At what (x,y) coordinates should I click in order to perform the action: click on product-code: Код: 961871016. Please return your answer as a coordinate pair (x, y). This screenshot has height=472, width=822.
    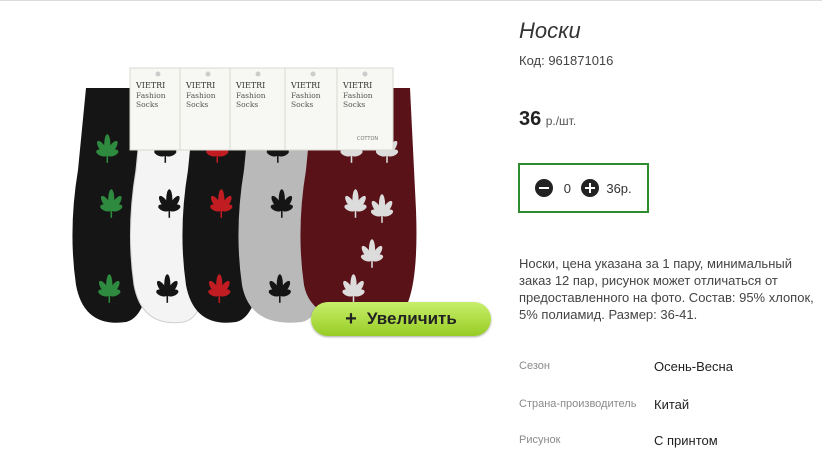
    Looking at the image, I should click on (566, 60).